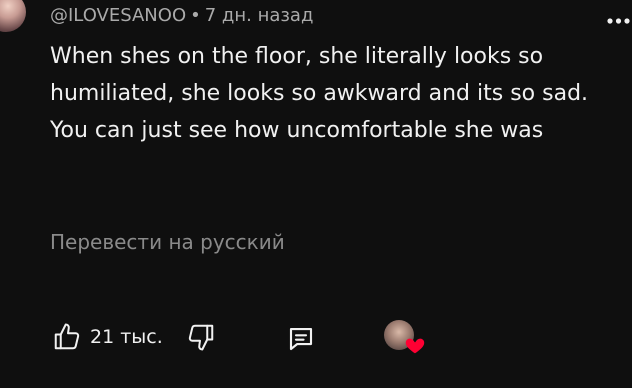 This screenshot has height=388, width=632. I want to click on reply-button, so click(301, 339).